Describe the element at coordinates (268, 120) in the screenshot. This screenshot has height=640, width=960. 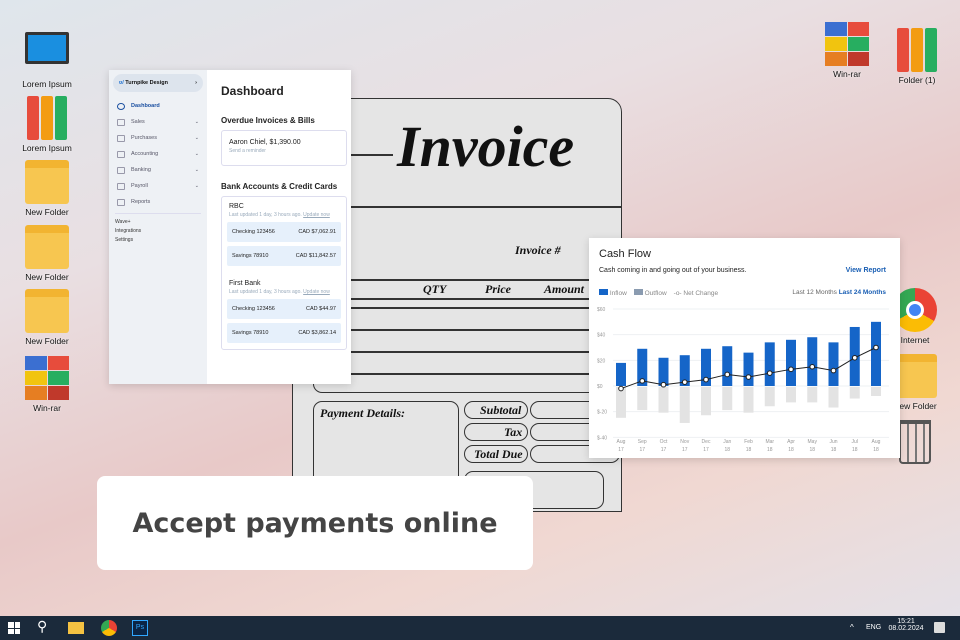
I see `overdue-heading: Overdue Invoices & Bills` at that location.